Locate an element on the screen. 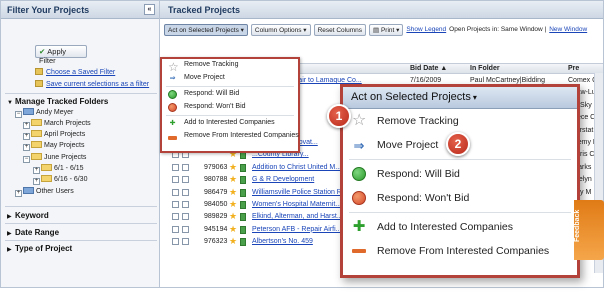 This screenshot has height=296, width=616. tree-item-may: + May Projects is located at coordinates (53, 146).